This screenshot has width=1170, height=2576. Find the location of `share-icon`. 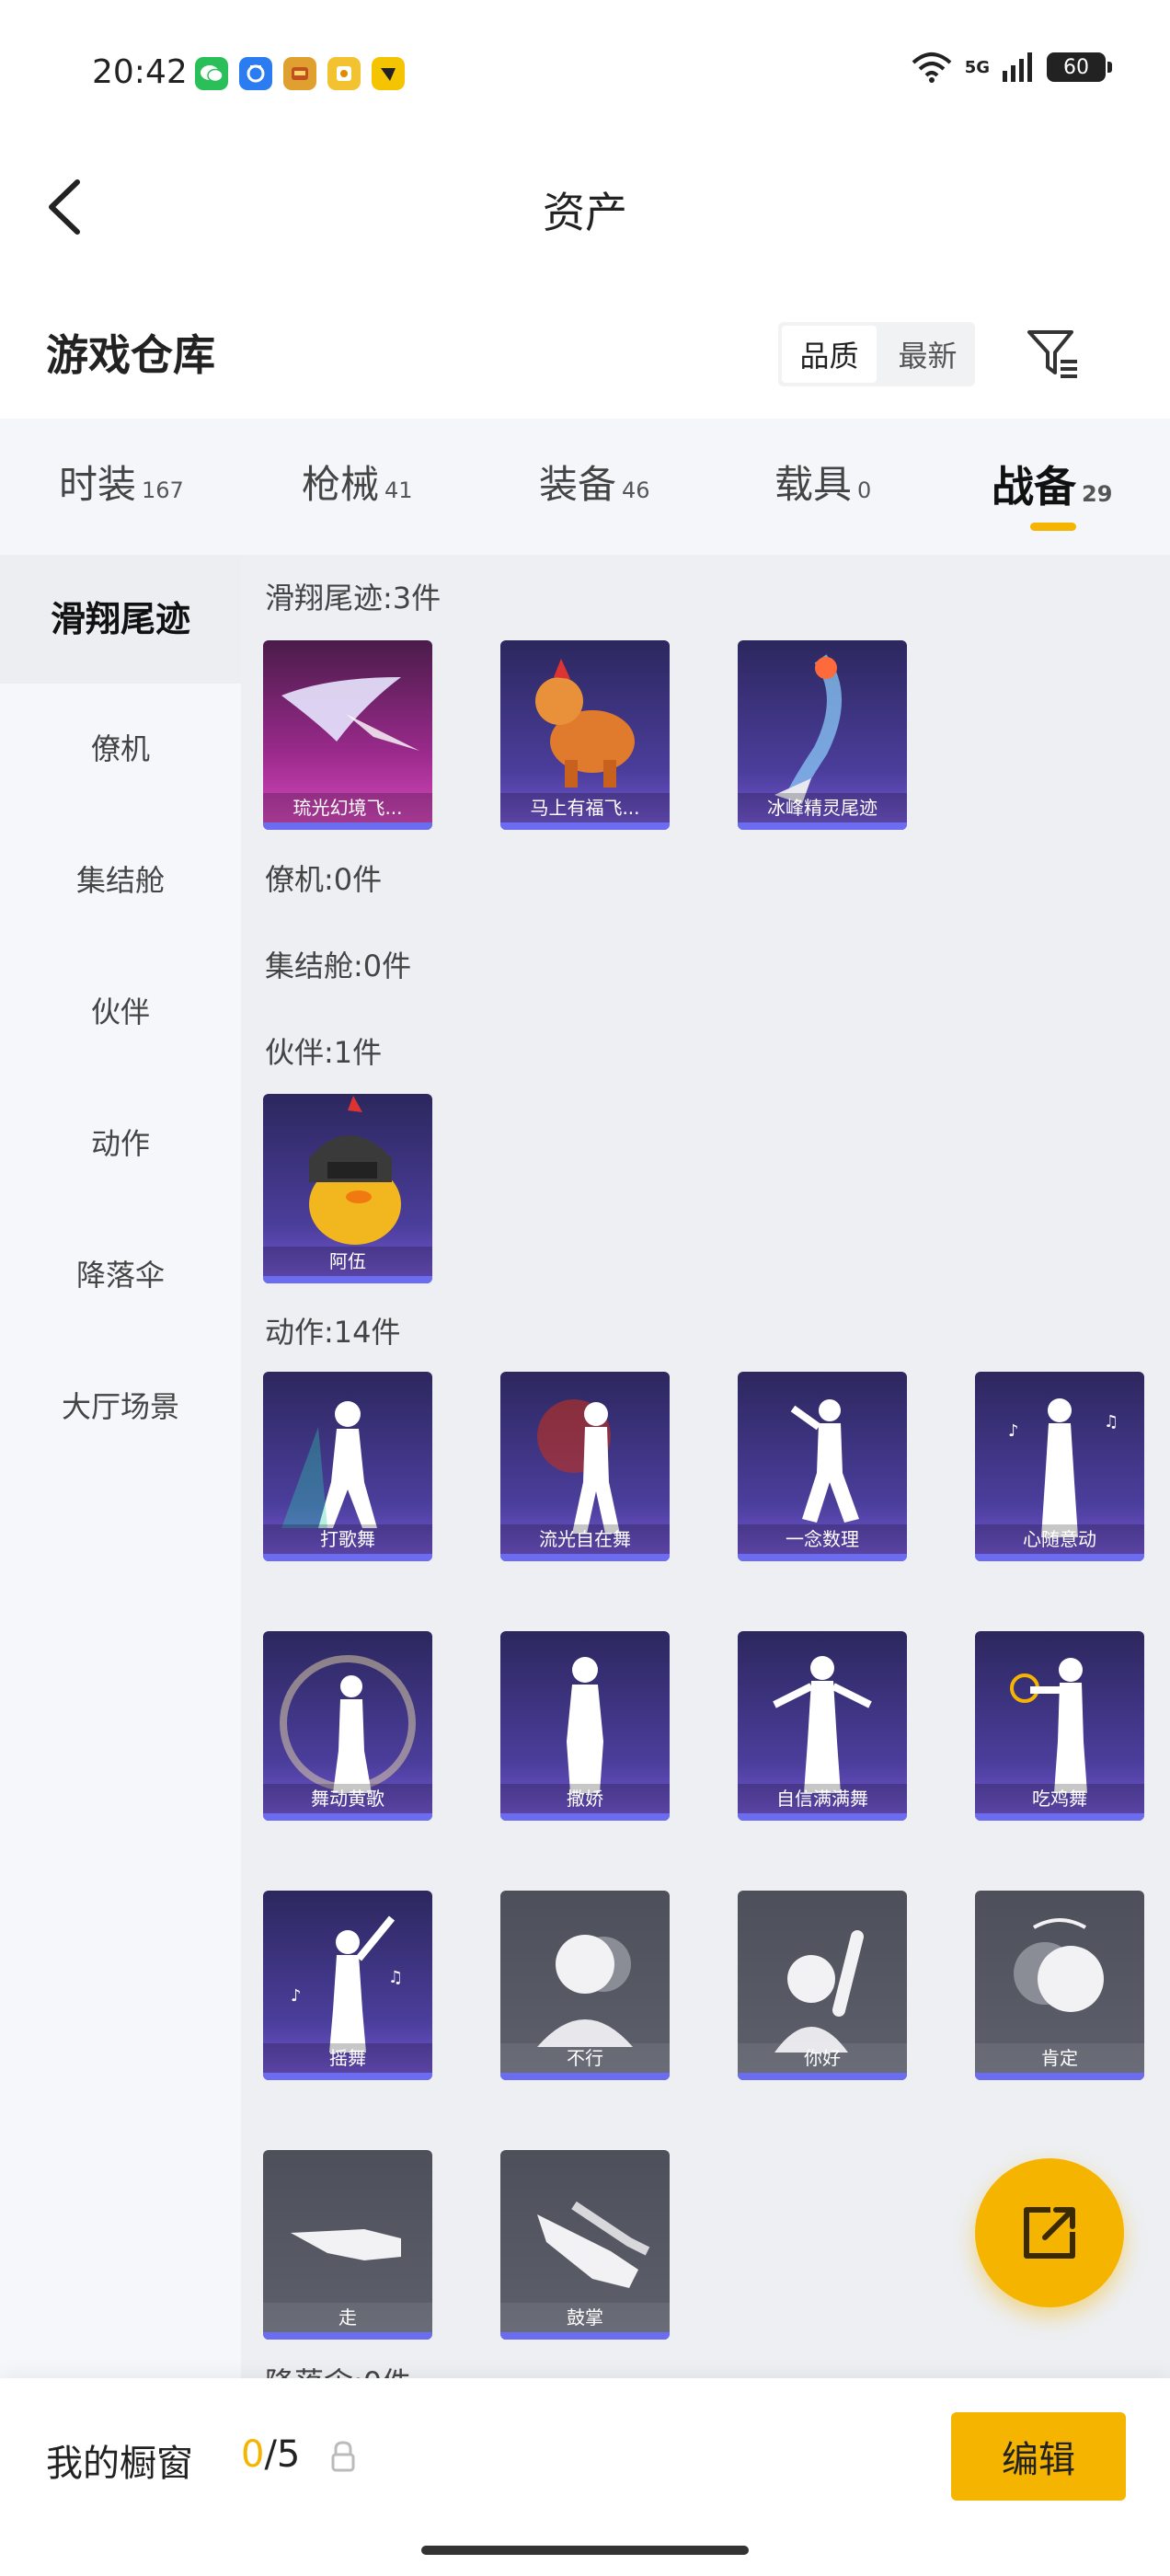

share-icon is located at coordinates (1049, 2233).